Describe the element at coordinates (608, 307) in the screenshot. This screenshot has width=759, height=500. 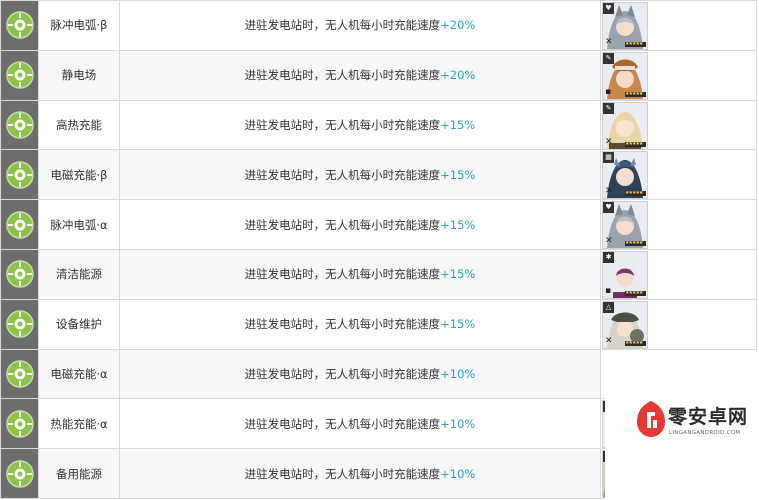
I see `class-icon: △` at that location.